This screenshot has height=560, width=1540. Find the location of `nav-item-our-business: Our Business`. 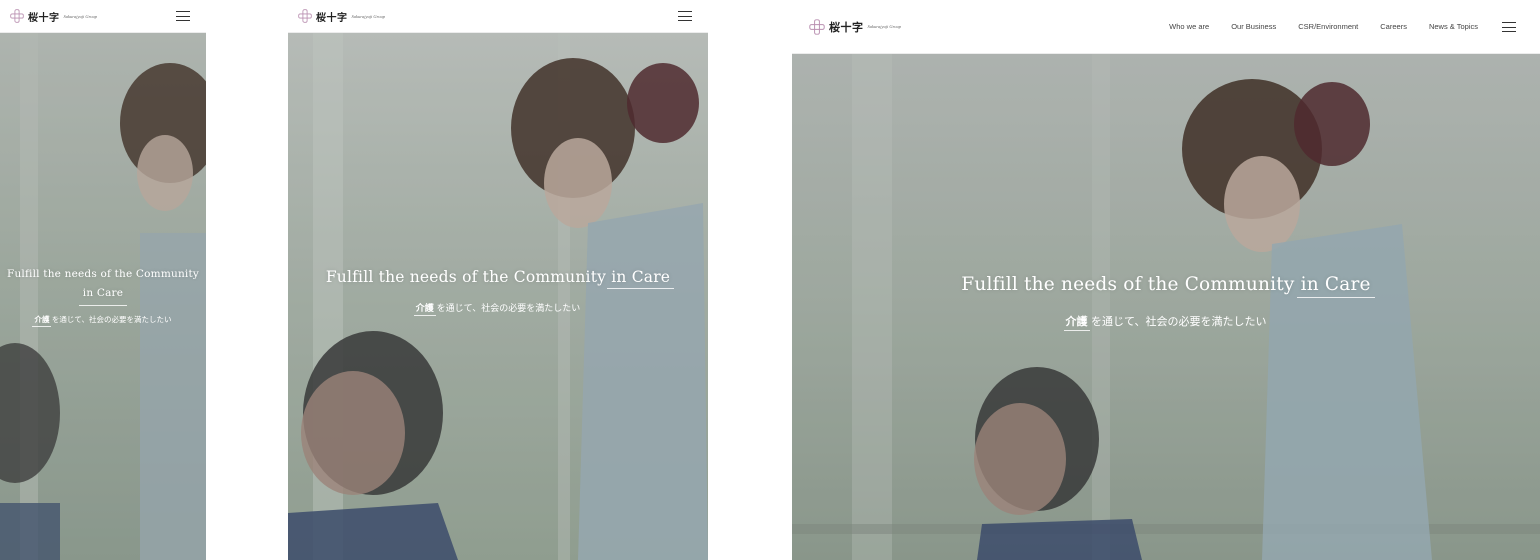

nav-item-our-business: Our Business is located at coordinates (1253, 26).